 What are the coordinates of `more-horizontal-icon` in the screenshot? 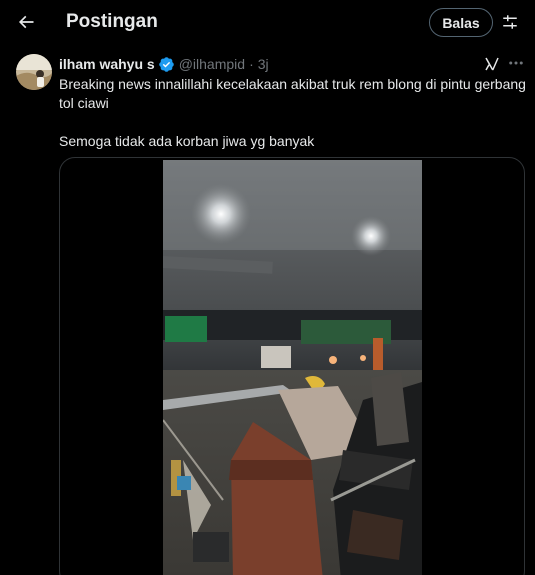 It's located at (516, 63).